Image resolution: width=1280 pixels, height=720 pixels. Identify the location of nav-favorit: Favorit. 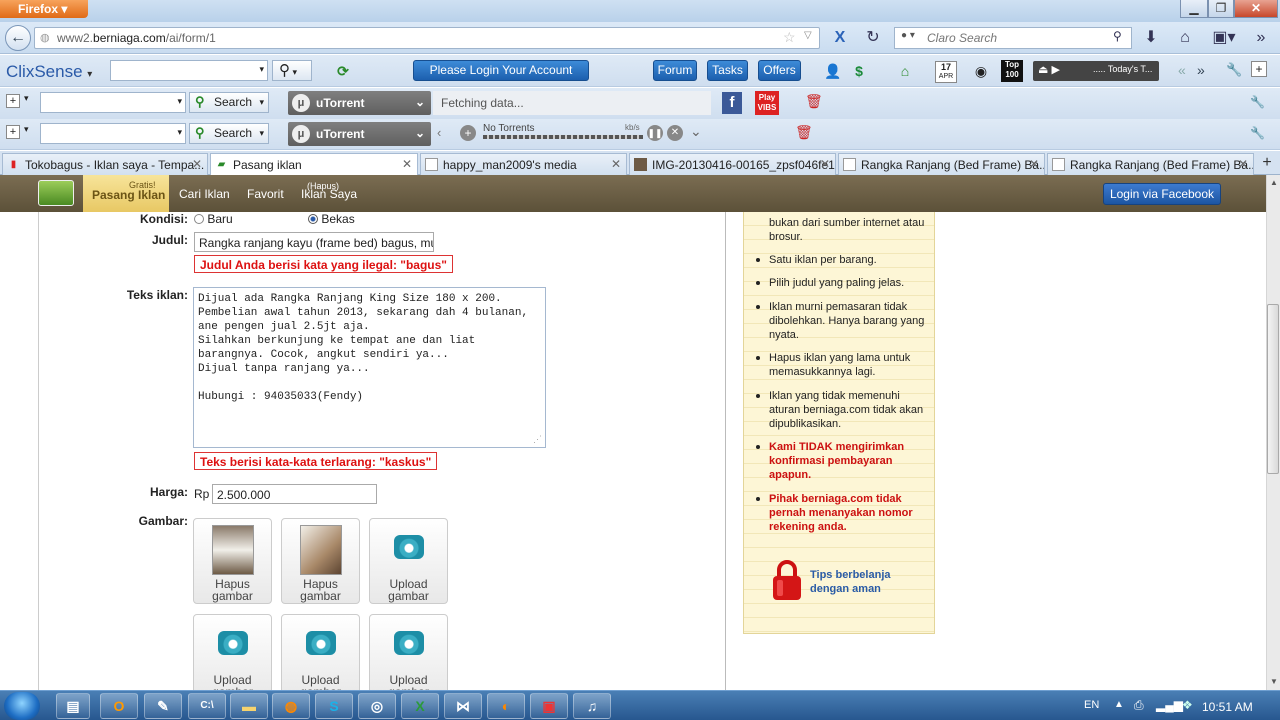
(265, 194).